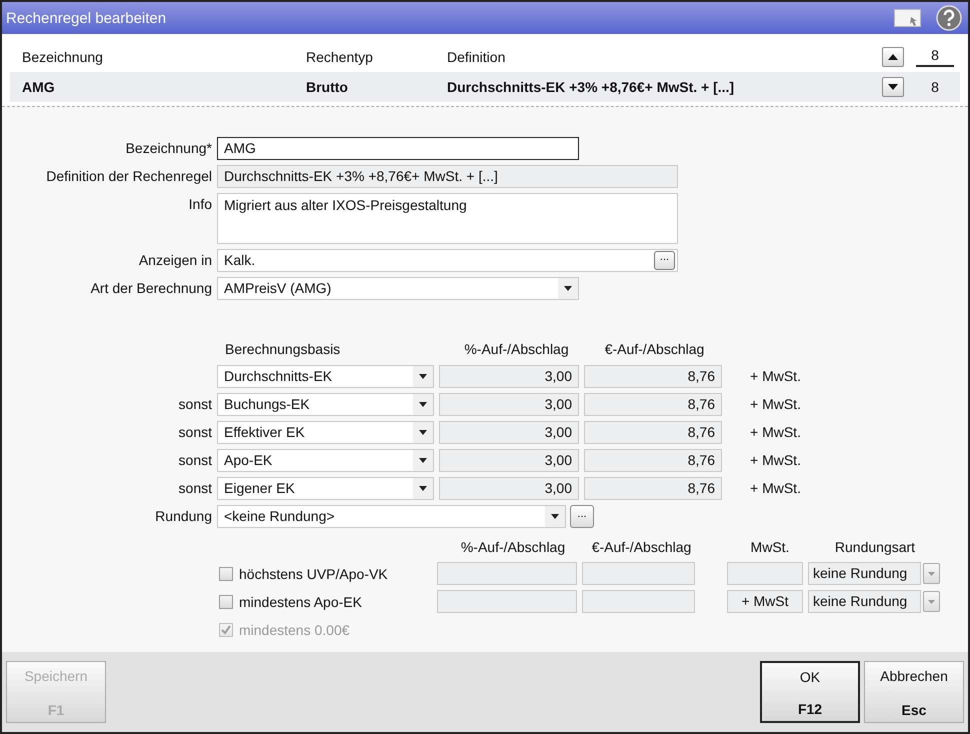 This screenshot has height=734, width=970. What do you see at coordinates (590, 87) in the screenshot?
I see `table-cell: Durchschnitts-EK +3% +8,76€+ MwSt. + [...]` at bounding box center [590, 87].